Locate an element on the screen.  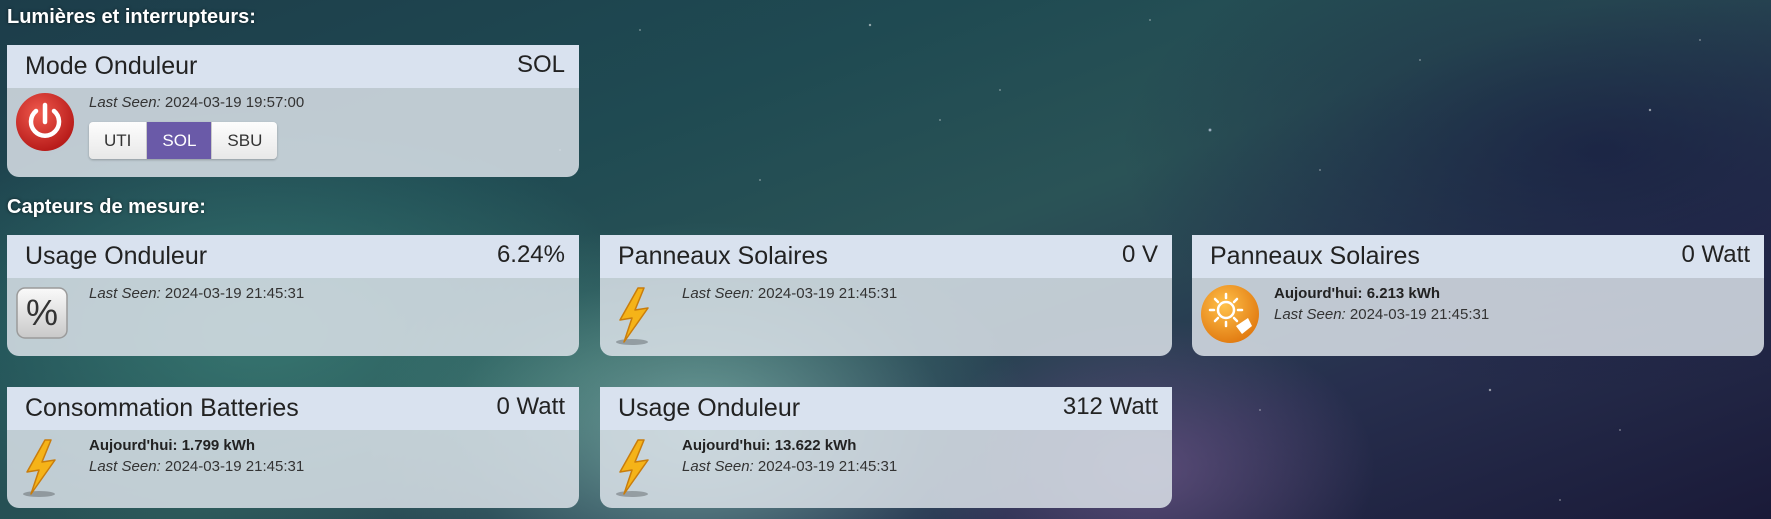
card-header: Usage Onduleur 312 Watt is located at coordinates (886, 408).